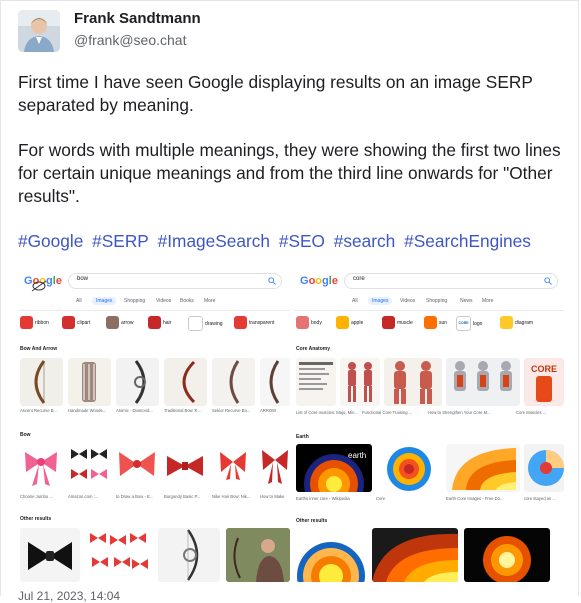 The height and width of the screenshot is (603, 581). Describe the element at coordinates (39, 286) in the screenshot. I see `doodle-icon` at that location.